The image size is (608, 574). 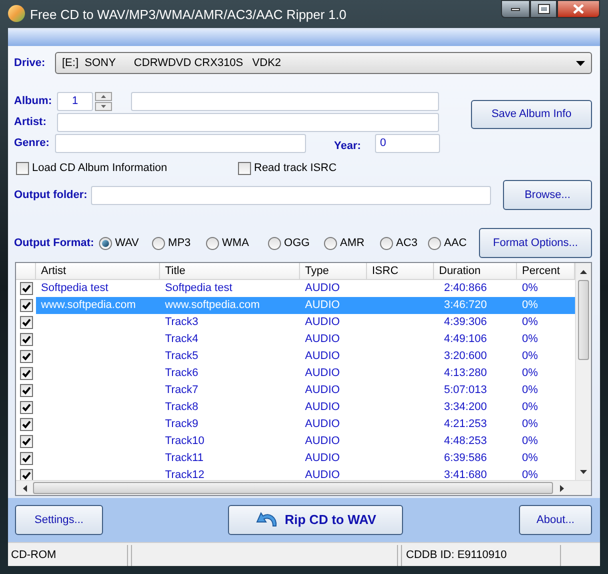 What do you see at coordinates (475, 271) in the screenshot?
I see `column-header: Duration` at bounding box center [475, 271].